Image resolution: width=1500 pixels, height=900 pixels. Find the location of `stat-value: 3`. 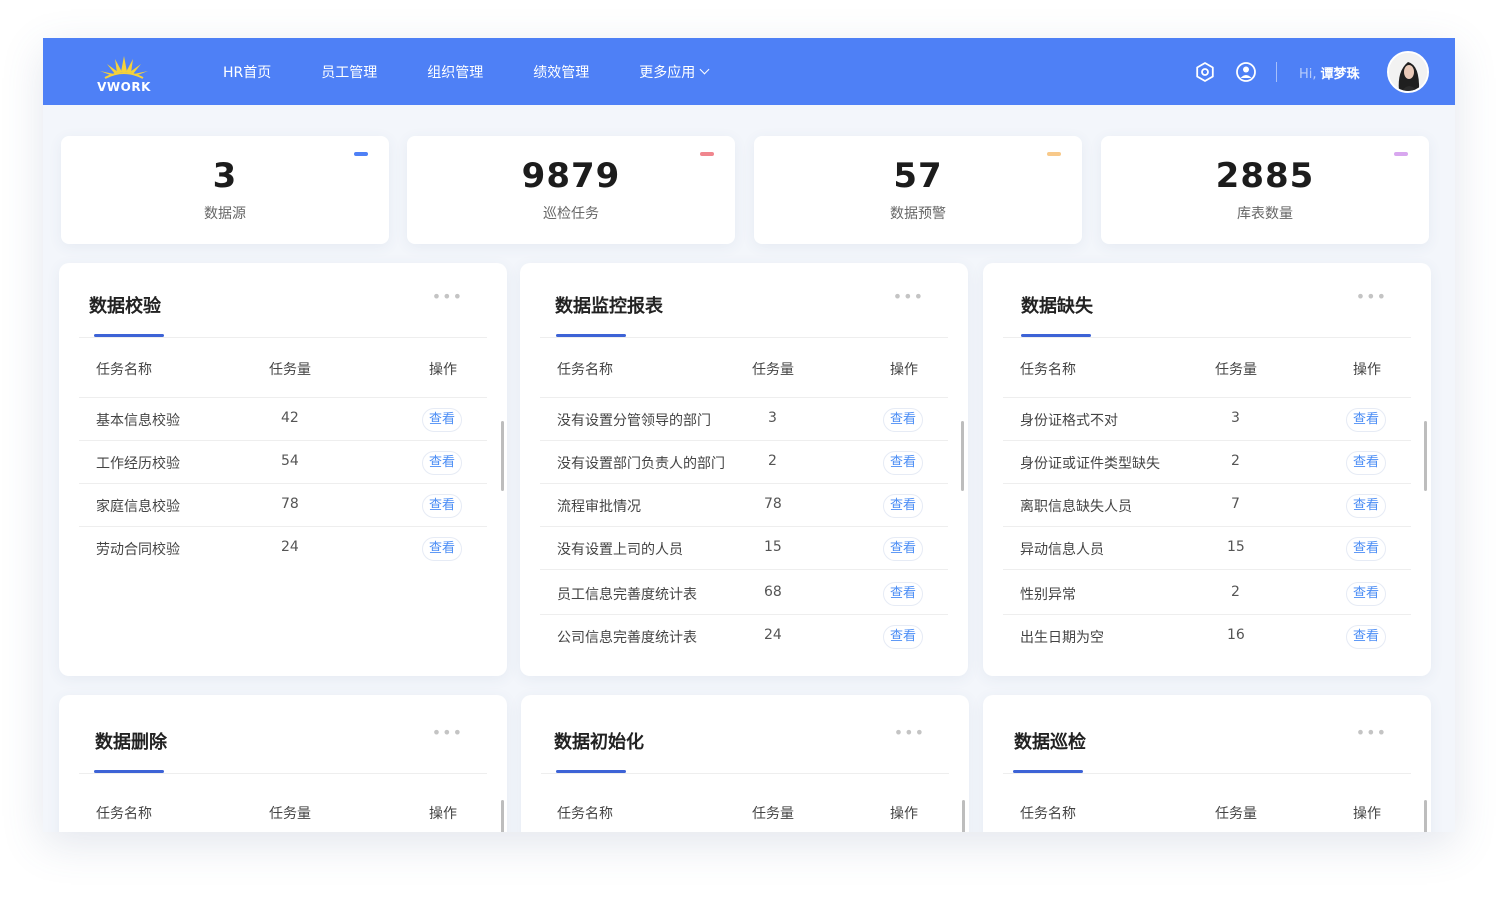

stat-value: 3 is located at coordinates (225, 176).